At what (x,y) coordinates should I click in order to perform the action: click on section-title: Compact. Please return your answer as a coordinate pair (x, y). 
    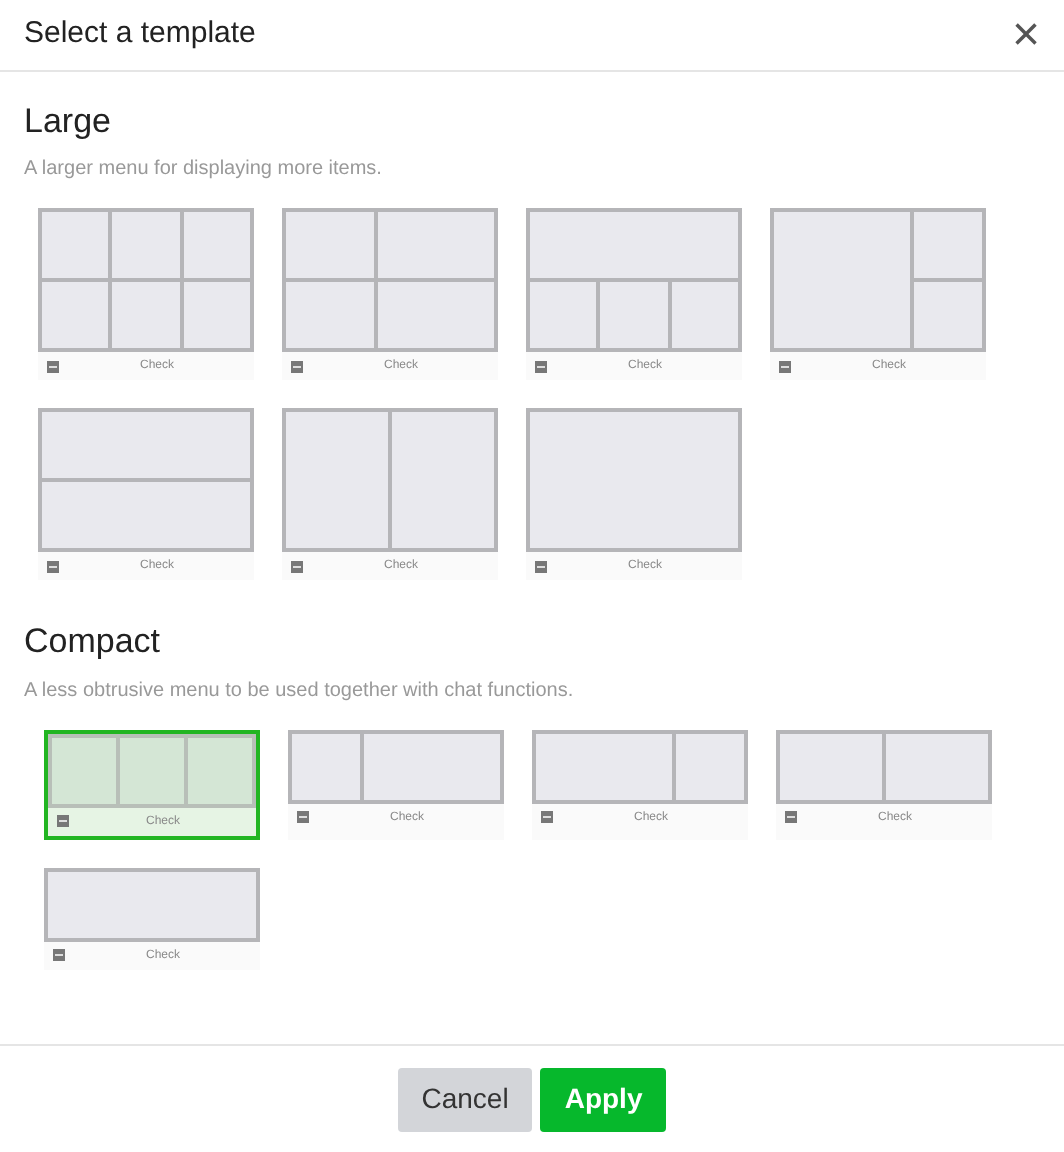
    Looking at the image, I should click on (93, 641).